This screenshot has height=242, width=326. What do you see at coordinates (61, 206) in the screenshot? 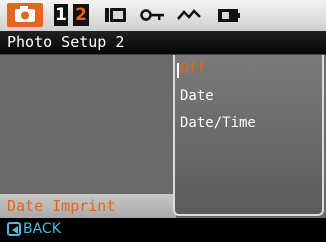
I see `menu-item-label: Date Imprint` at bounding box center [61, 206].